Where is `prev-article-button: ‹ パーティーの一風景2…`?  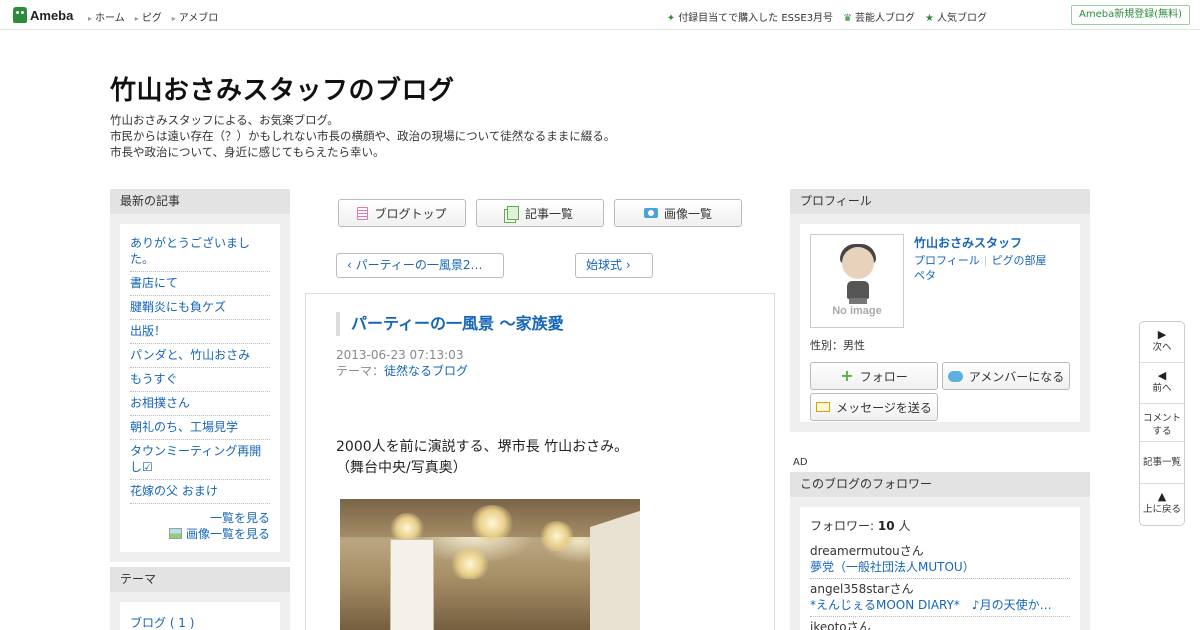
prev-article-button: ‹ パーティーの一風景2… is located at coordinates (420, 265).